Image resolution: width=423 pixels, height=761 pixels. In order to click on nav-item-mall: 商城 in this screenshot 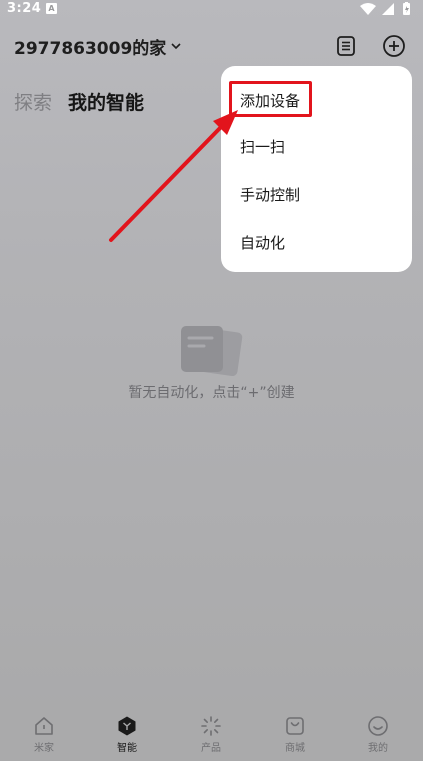, I will do `click(295, 734)`.